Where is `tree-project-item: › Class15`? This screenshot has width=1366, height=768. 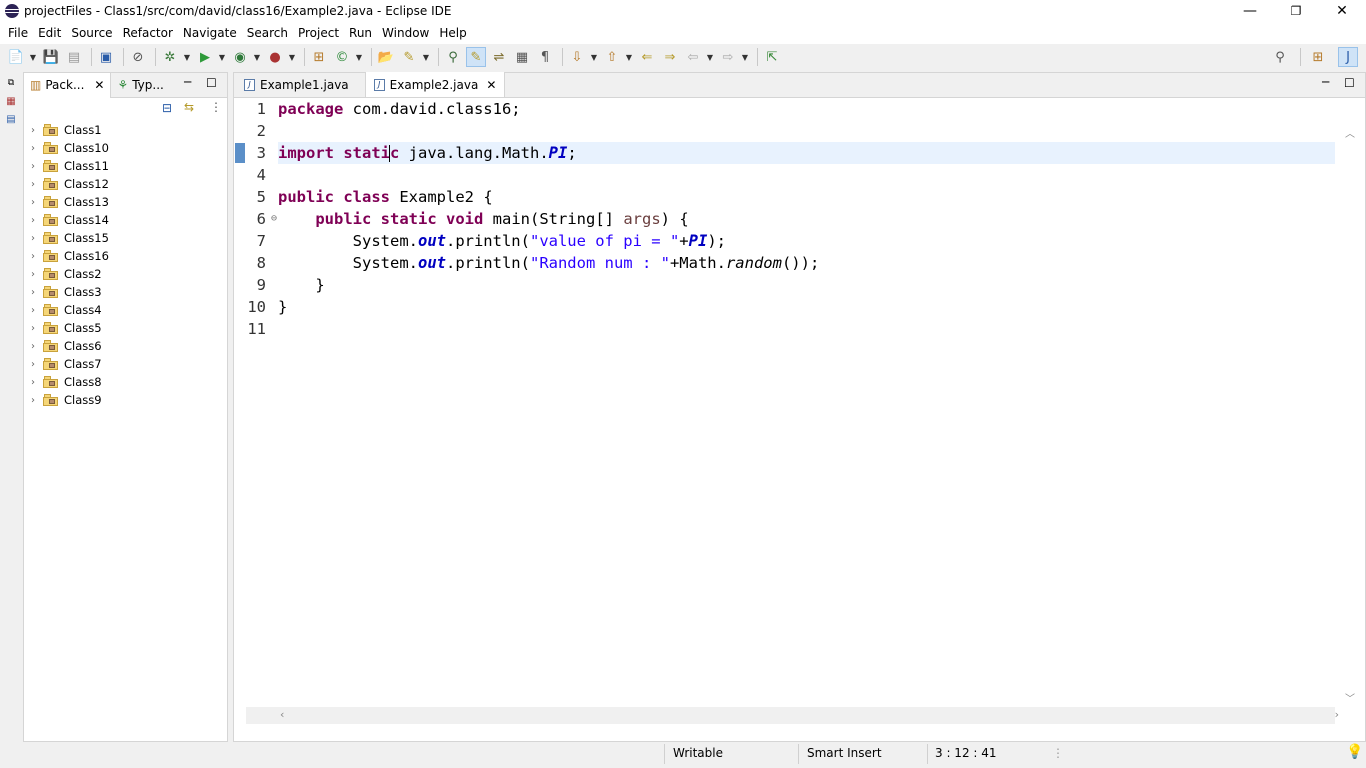
tree-project-item: › Class15 is located at coordinates (125, 238).